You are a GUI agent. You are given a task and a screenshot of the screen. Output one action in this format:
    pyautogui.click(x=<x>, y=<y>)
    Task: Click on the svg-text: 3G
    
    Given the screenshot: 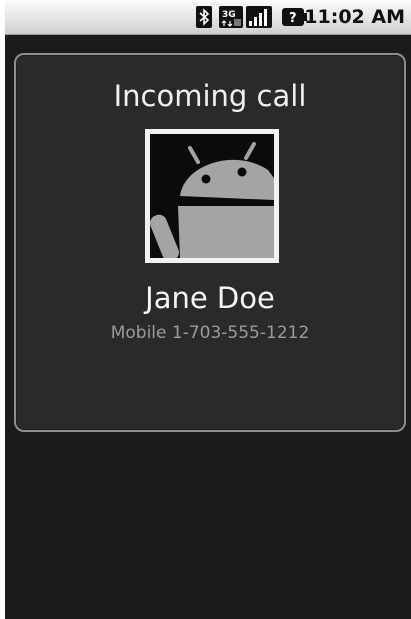 What is the action you would take?
    pyautogui.click(x=229, y=15)
    